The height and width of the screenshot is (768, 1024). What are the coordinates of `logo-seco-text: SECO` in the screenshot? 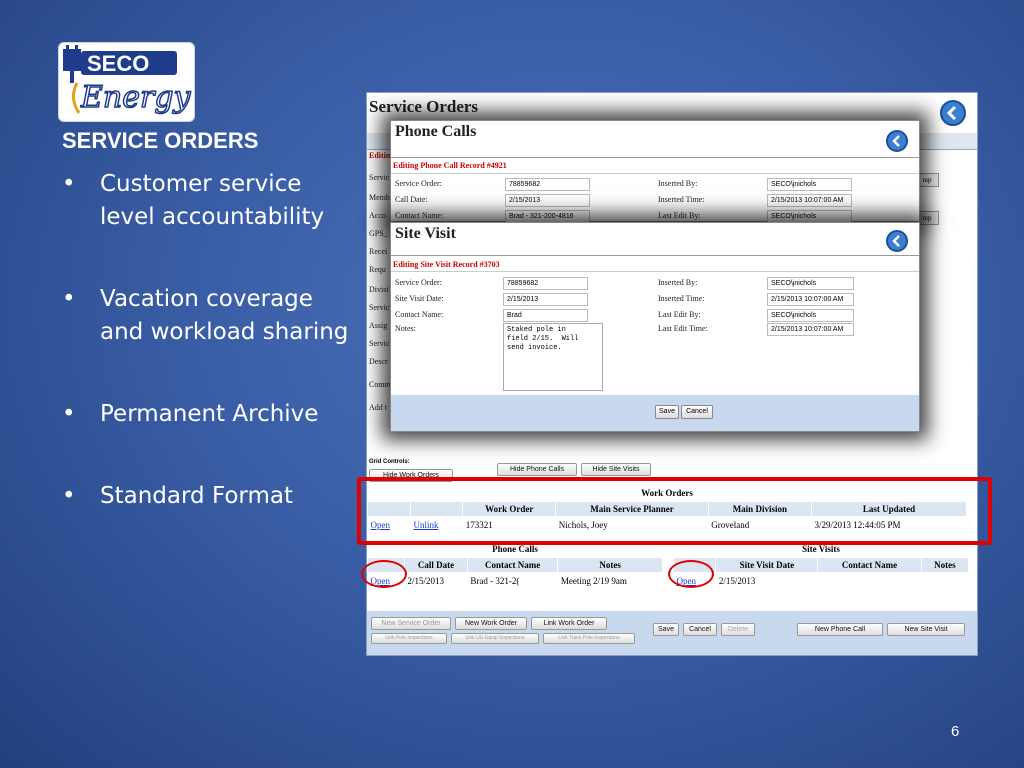 It's located at (118, 63).